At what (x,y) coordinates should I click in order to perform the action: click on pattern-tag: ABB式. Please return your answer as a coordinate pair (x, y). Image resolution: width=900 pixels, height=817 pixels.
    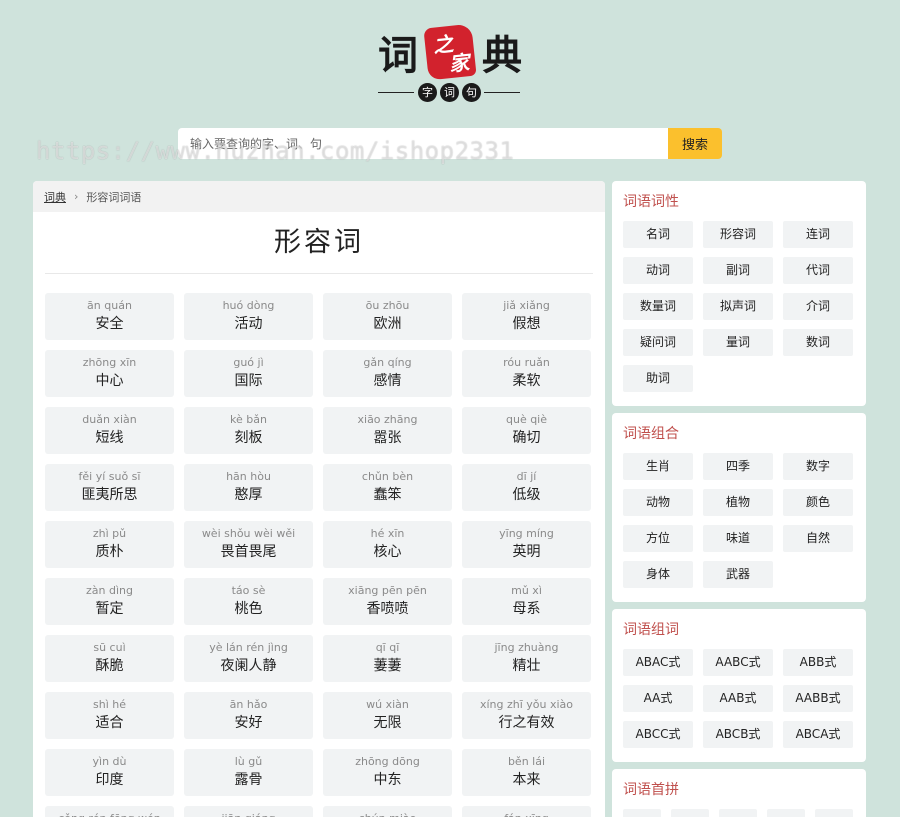
    Looking at the image, I should click on (818, 662).